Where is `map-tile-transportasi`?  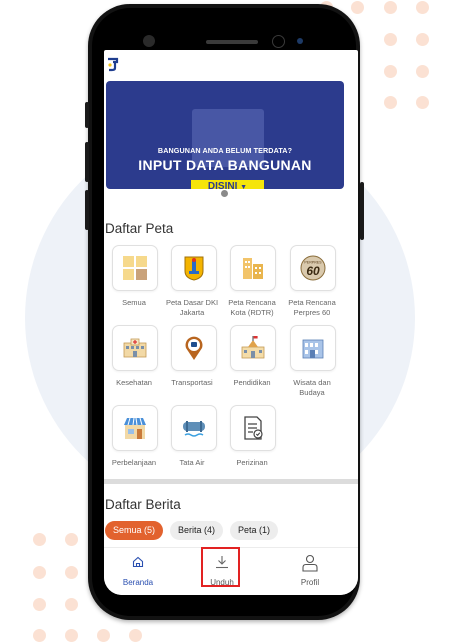
map-tile-transportasi is located at coordinates (194, 348).